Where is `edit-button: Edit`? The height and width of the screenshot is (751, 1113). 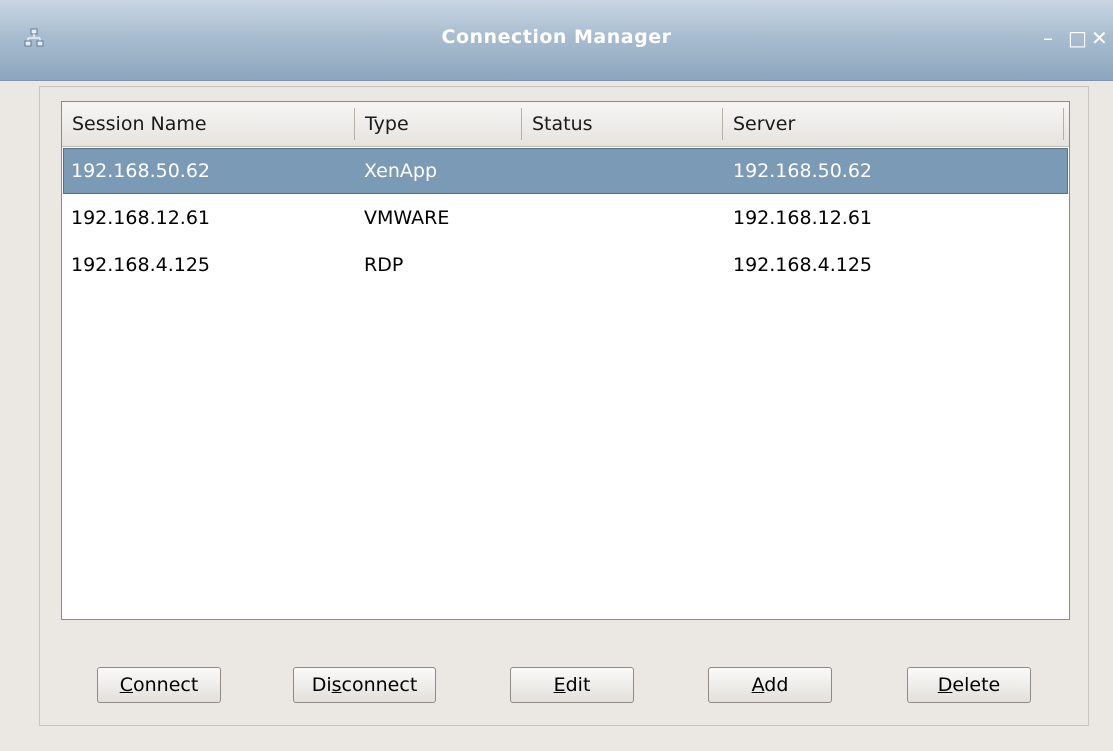 edit-button: Edit is located at coordinates (572, 685).